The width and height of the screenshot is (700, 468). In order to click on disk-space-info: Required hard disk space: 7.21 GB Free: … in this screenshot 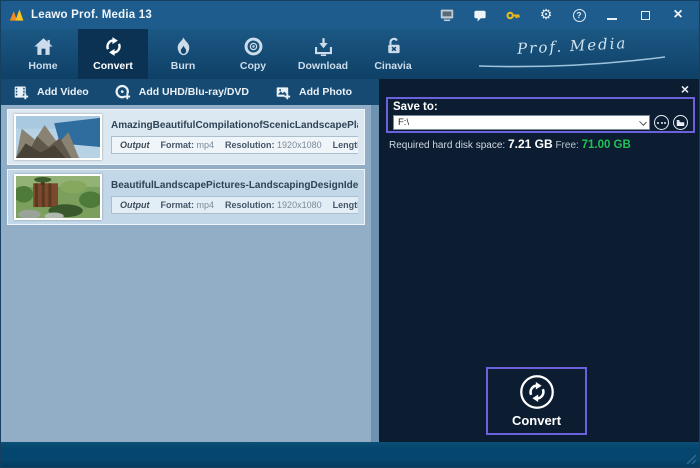, I will do `click(510, 144)`.